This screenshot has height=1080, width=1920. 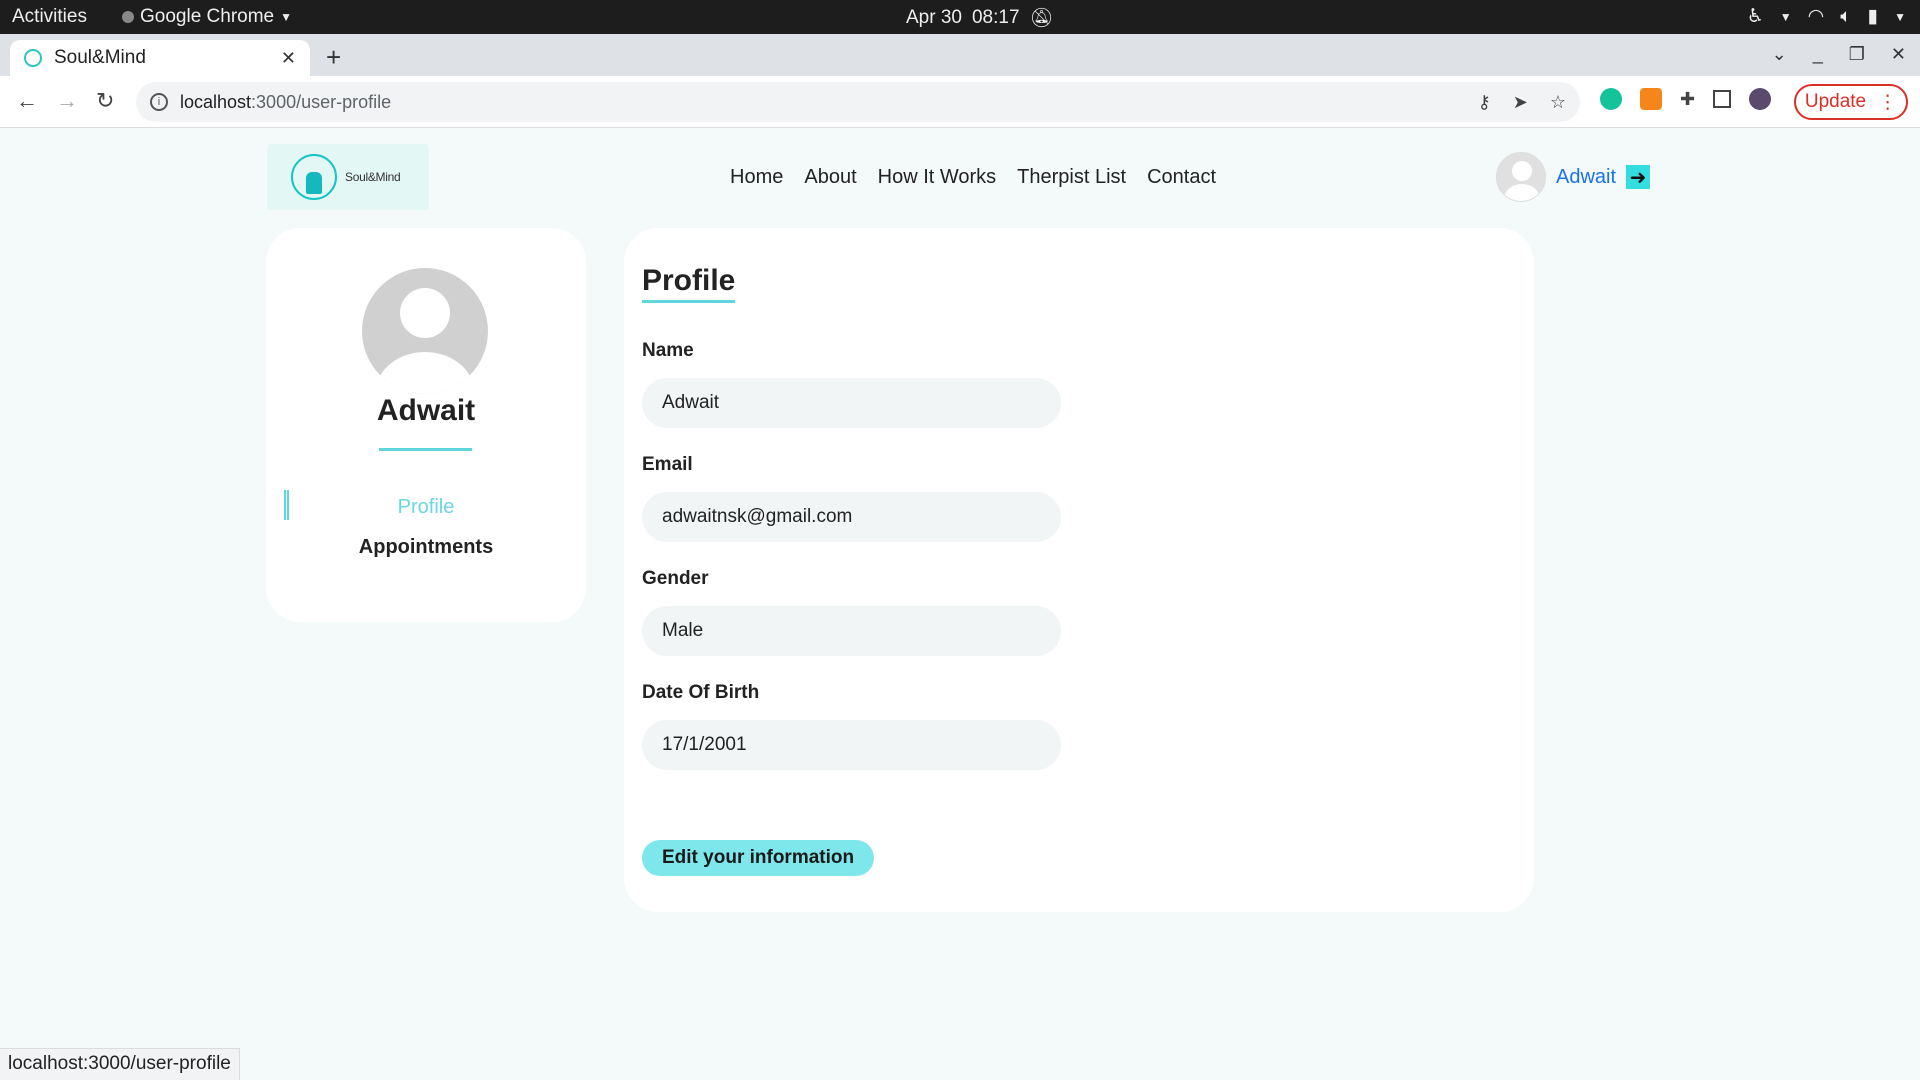 I want to click on chrome-icon, so click(x=128, y=17).